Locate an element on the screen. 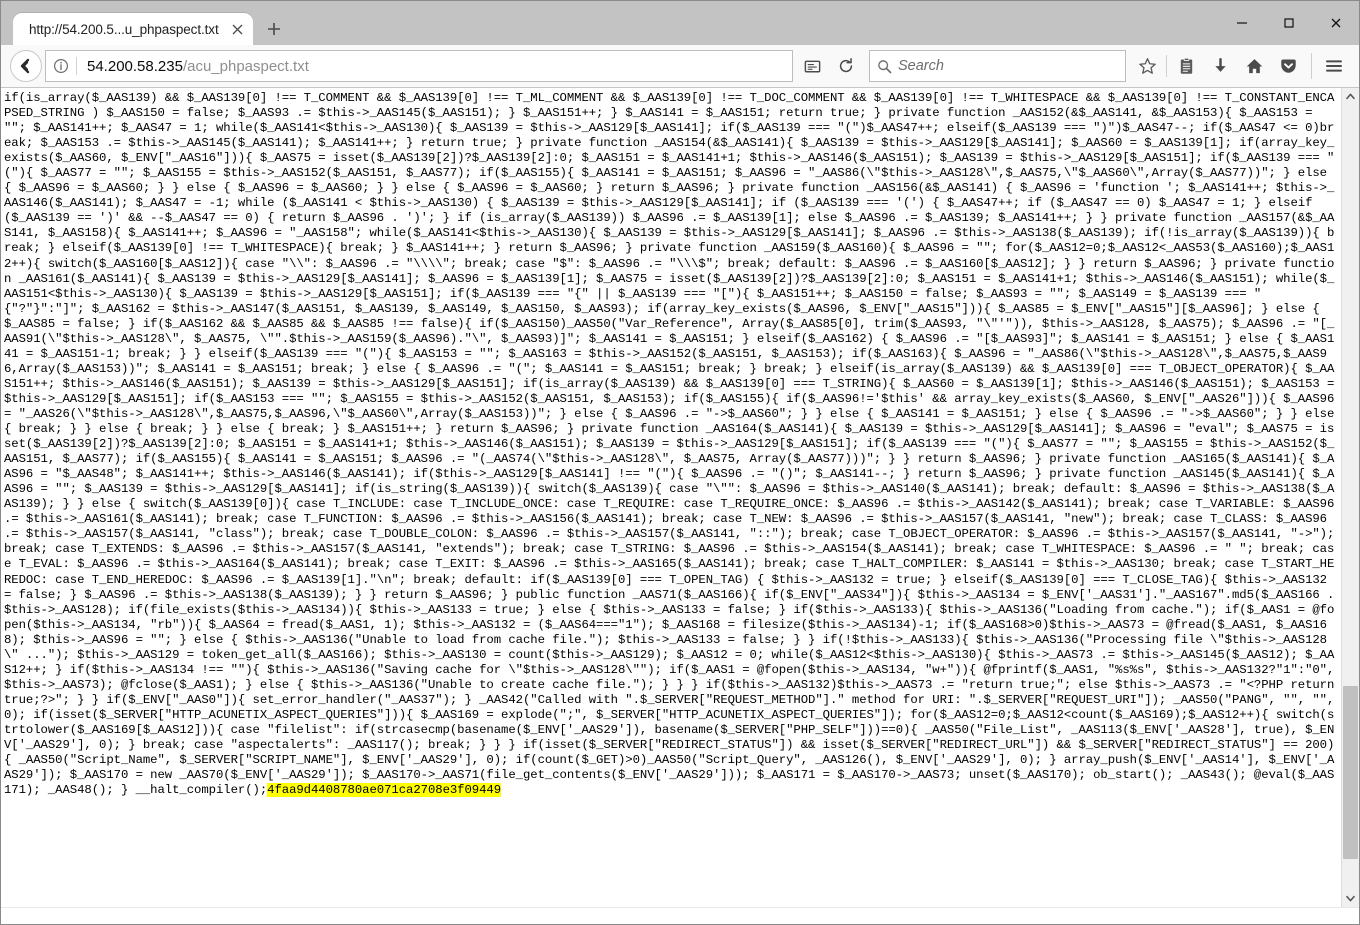  close-tab-icon is located at coordinates (238, 29).